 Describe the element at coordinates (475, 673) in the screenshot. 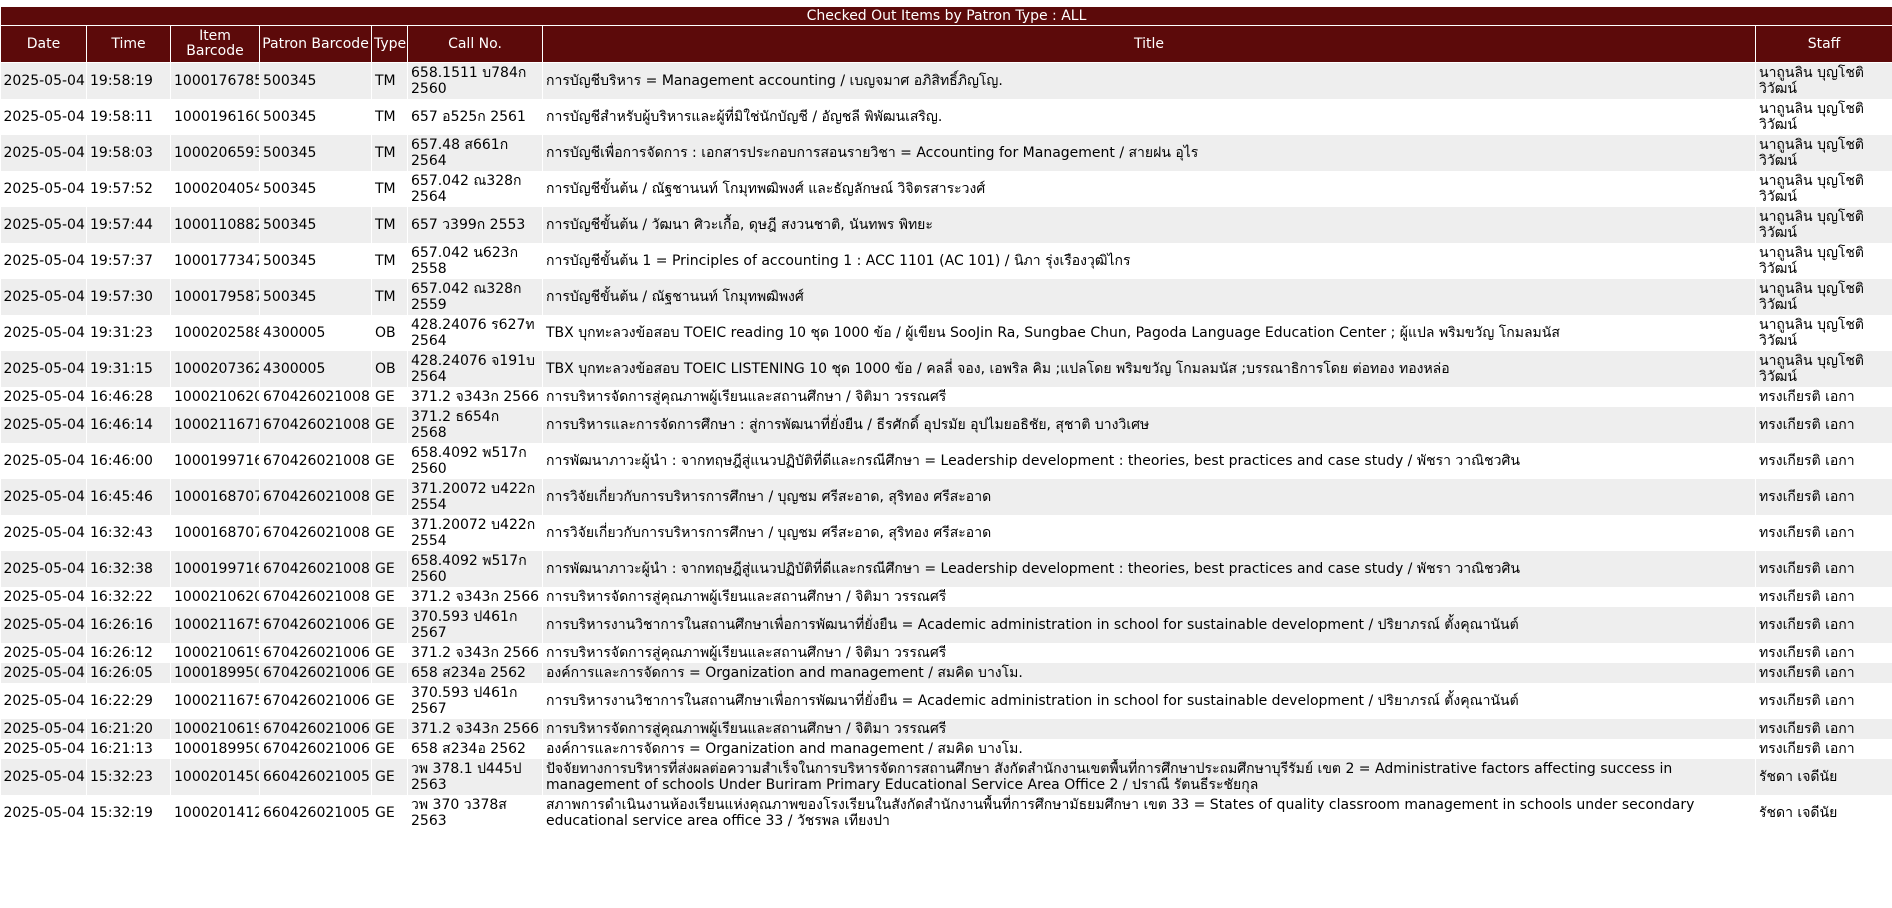

I see `cell-call-no: 658 ส234อ 2562` at that location.